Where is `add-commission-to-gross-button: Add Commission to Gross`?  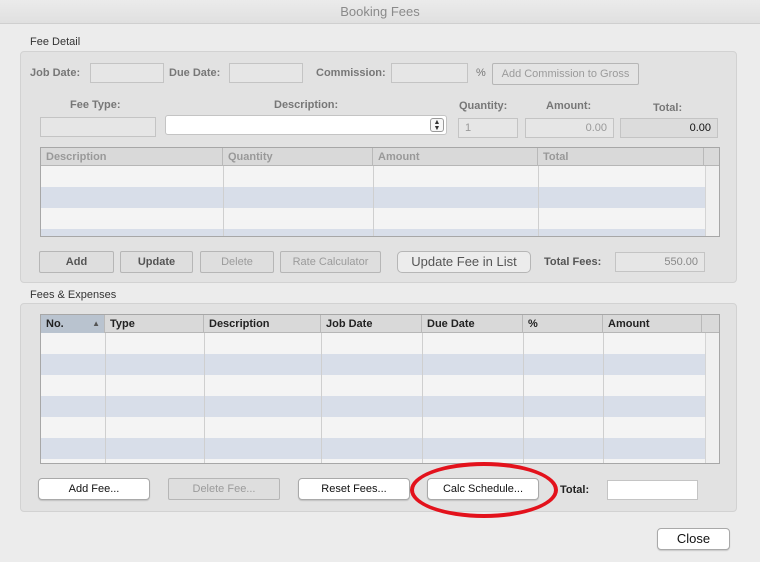 add-commission-to-gross-button: Add Commission to Gross is located at coordinates (565, 74).